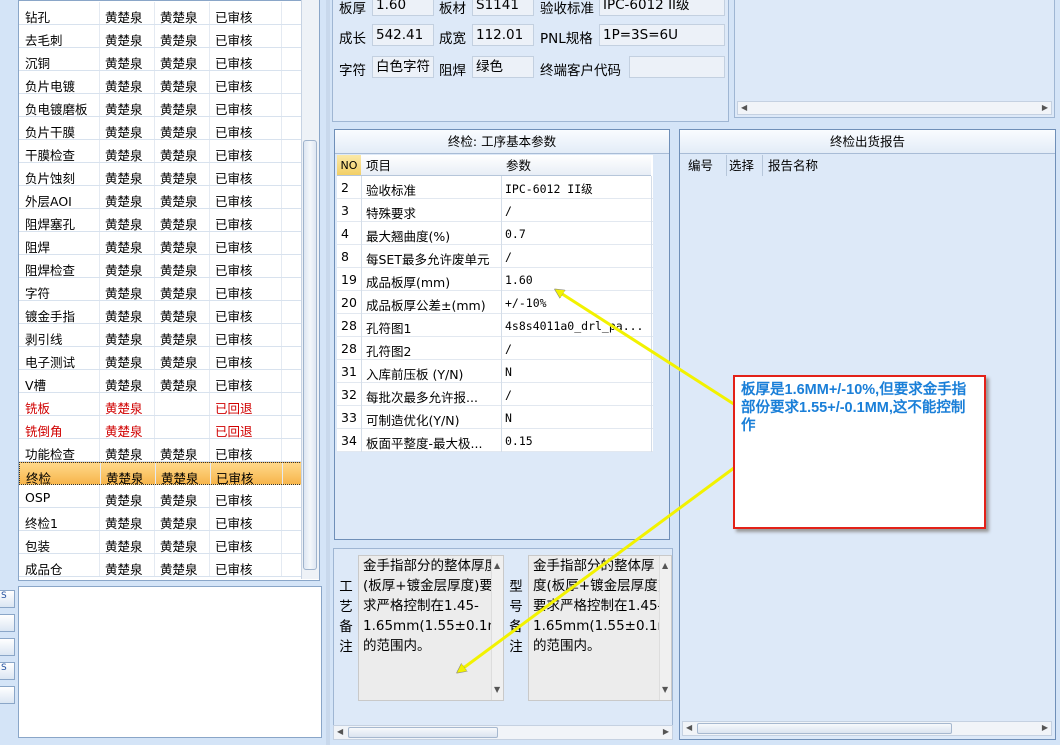 The width and height of the screenshot is (1060, 745). I want to click on process-row: 钻孔 黄楚泉 黄楚泉 已审核, so click(160, 13).